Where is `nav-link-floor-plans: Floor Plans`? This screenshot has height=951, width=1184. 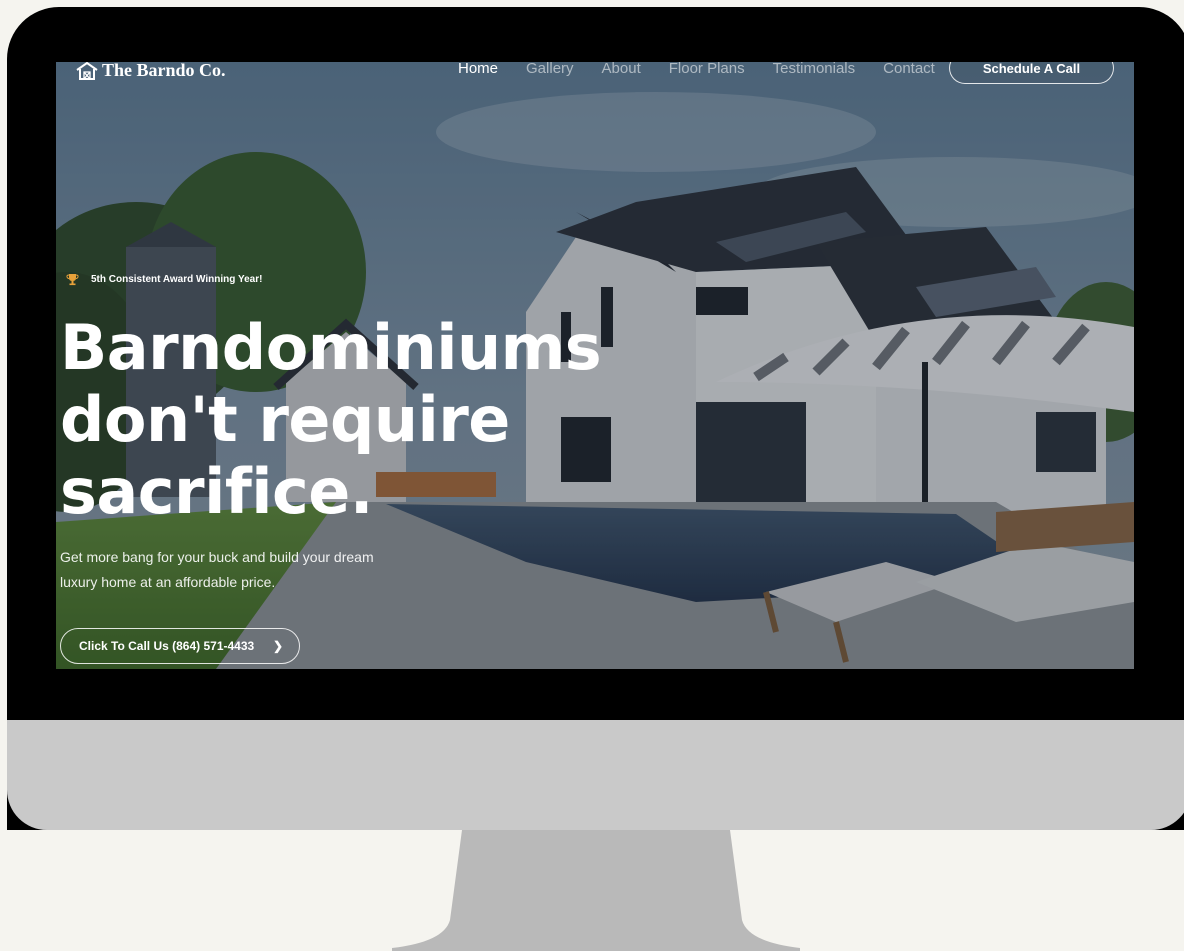 nav-link-floor-plans: Floor Plans is located at coordinates (707, 69).